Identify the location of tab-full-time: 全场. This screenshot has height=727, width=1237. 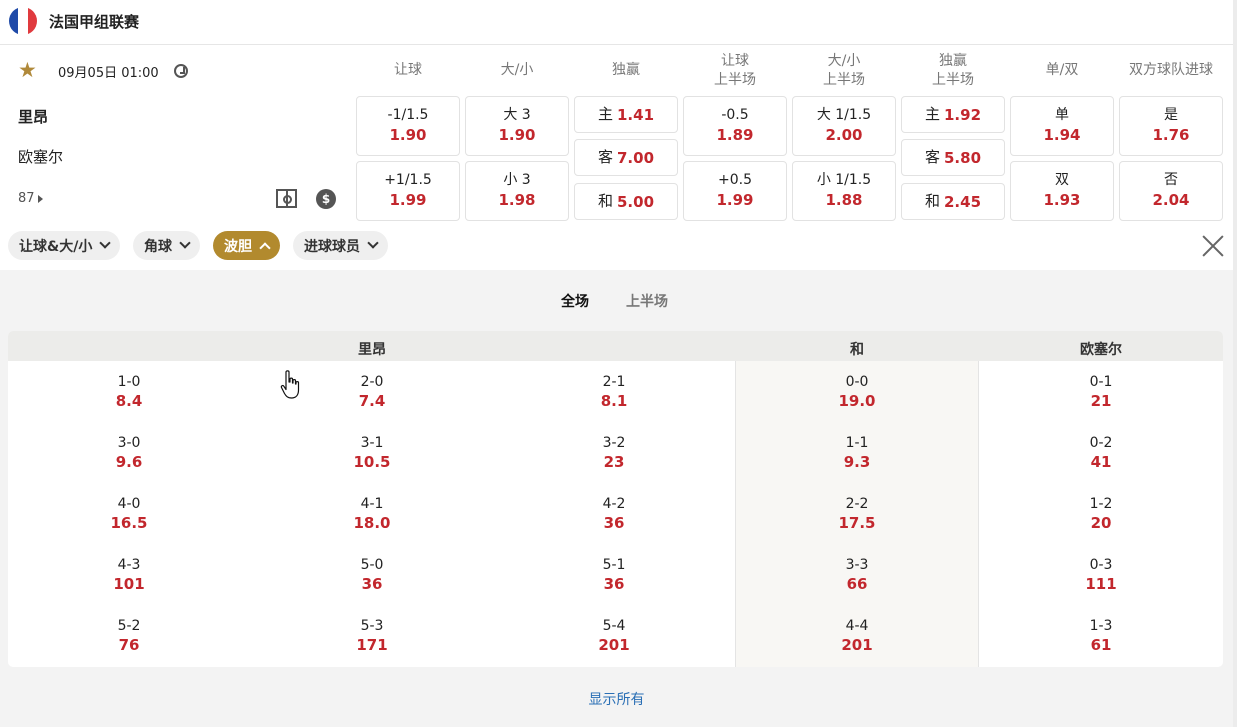
(575, 301).